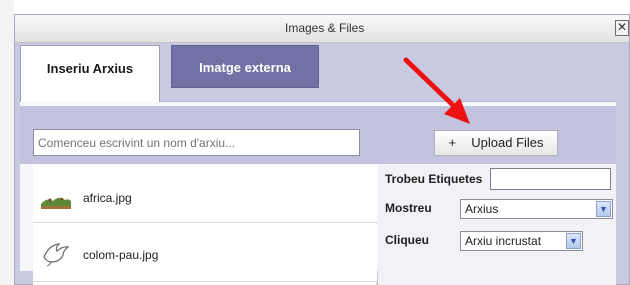 This screenshot has height=285, width=630. What do you see at coordinates (536, 209) in the screenshot?
I see `show-select: Arxius ▼` at bounding box center [536, 209].